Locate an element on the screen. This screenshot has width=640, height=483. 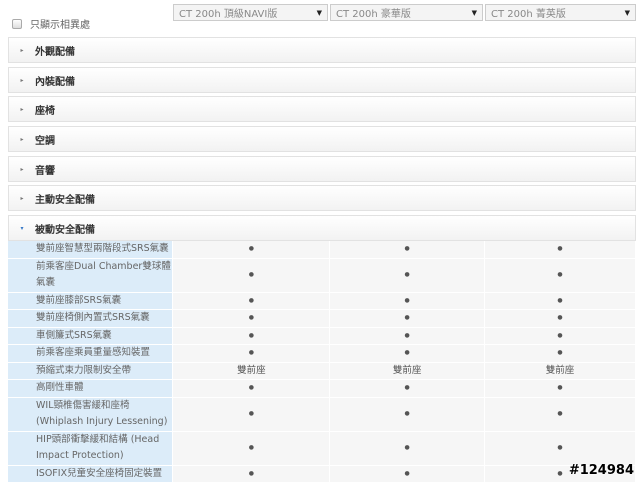
section-header: ▸ 音響 is located at coordinates (322, 169).